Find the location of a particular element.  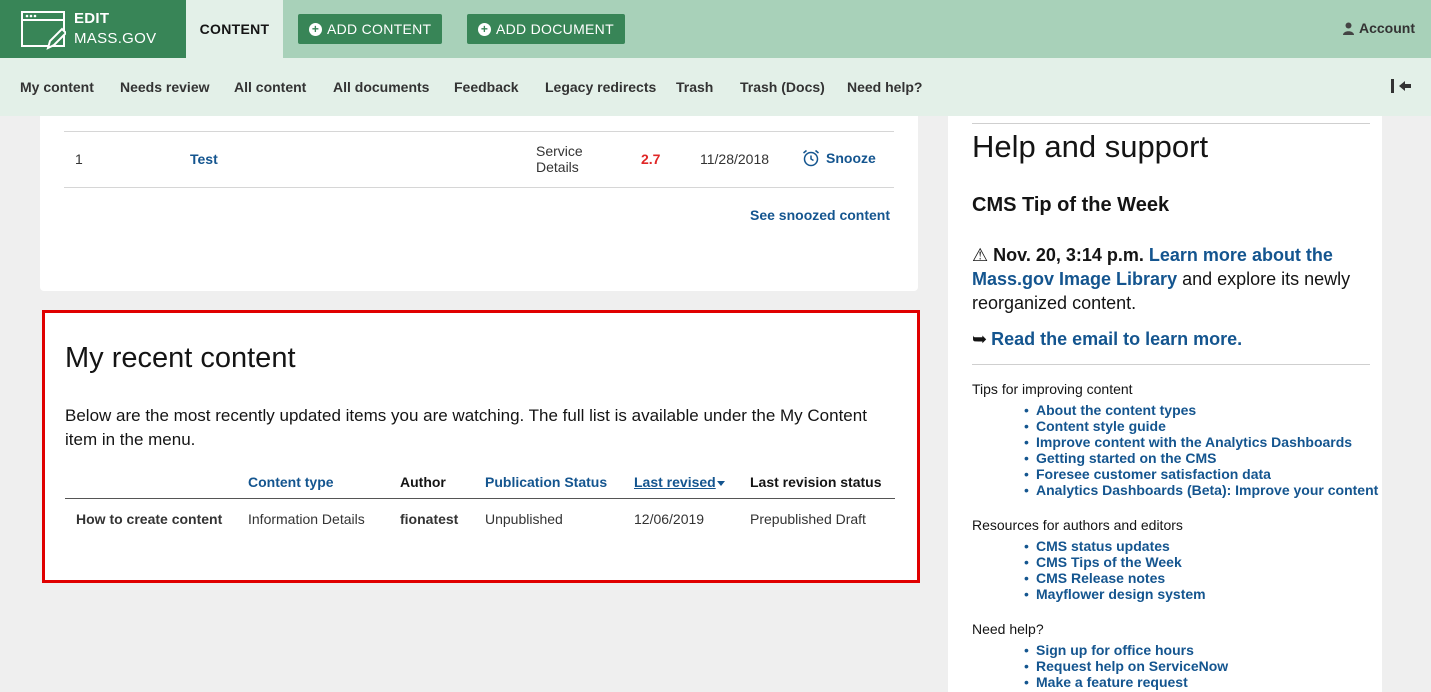

content-type: Service Details is located at coordinates (559, 159).